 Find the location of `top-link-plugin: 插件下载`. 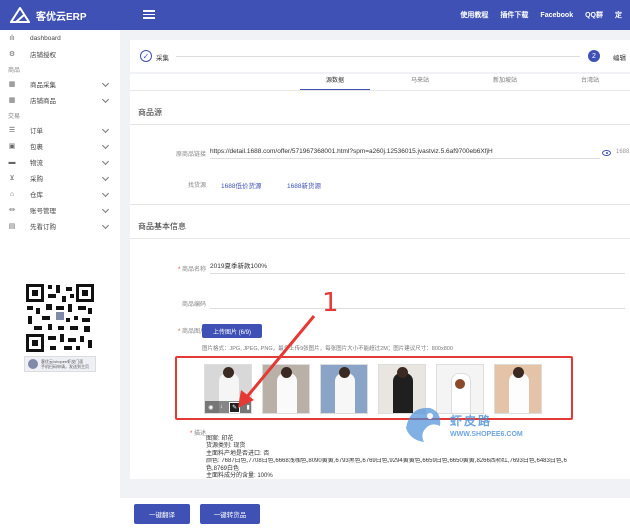

top-link-plugin: 插件下载 is located at coordinates (514, 15).